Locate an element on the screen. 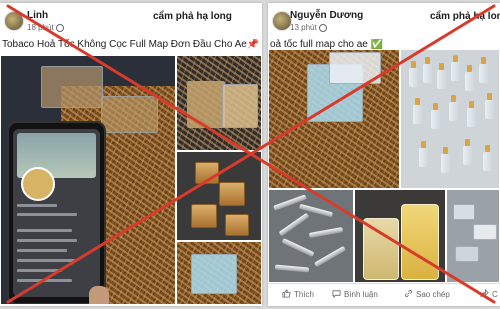  left-post-time: 18 phút is located at coordinates (45, 27).